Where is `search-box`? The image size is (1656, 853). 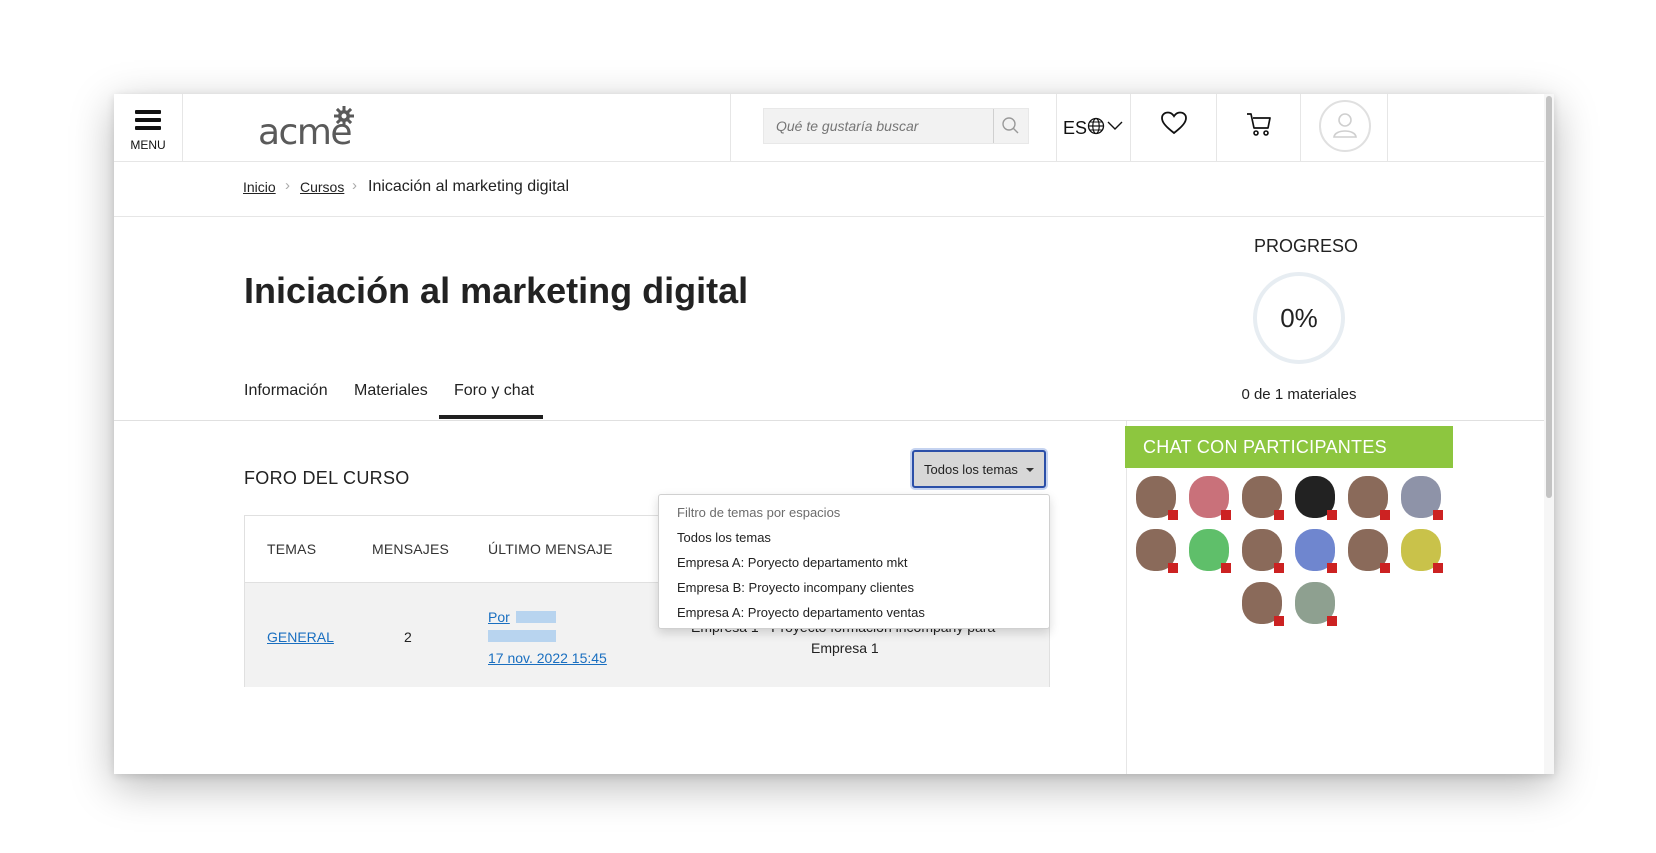 search-box is located at coordinates (896, 126).